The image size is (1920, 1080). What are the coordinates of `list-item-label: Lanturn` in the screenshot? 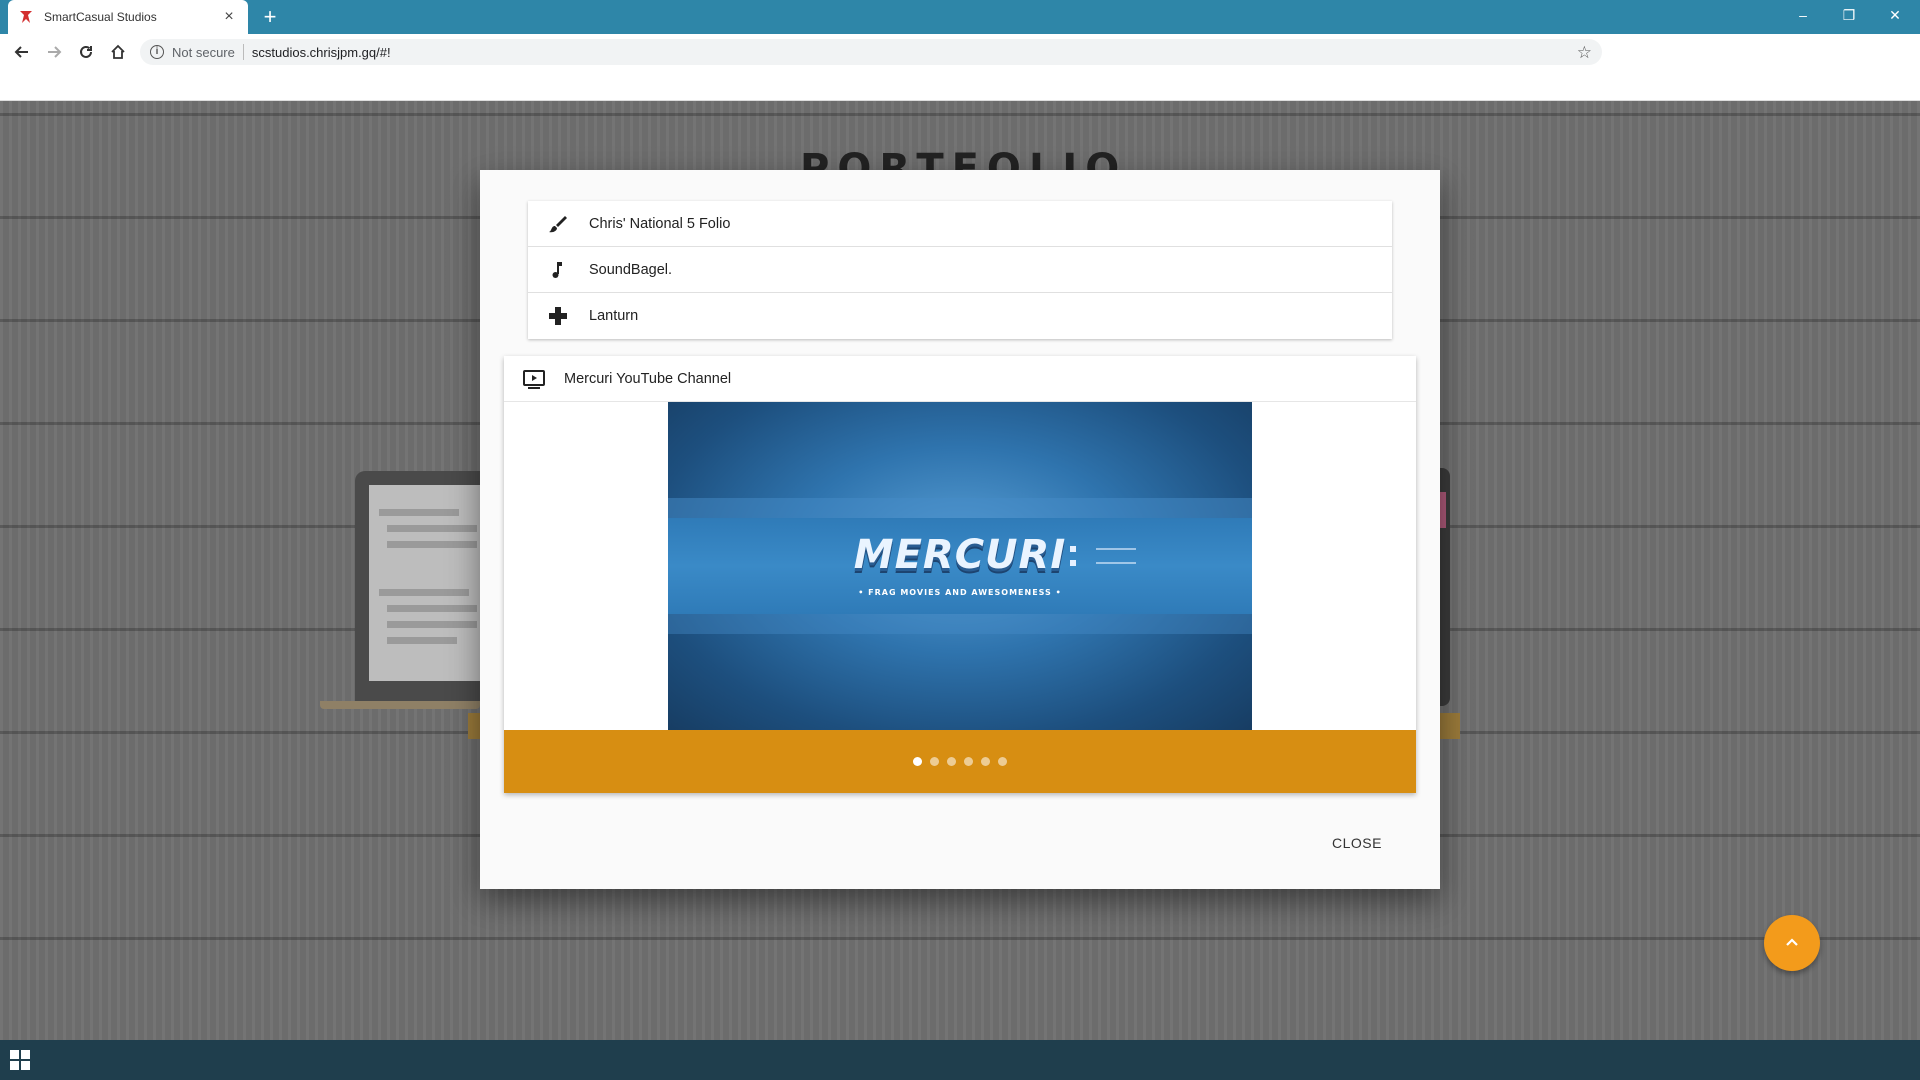 It's located at (614, 316).